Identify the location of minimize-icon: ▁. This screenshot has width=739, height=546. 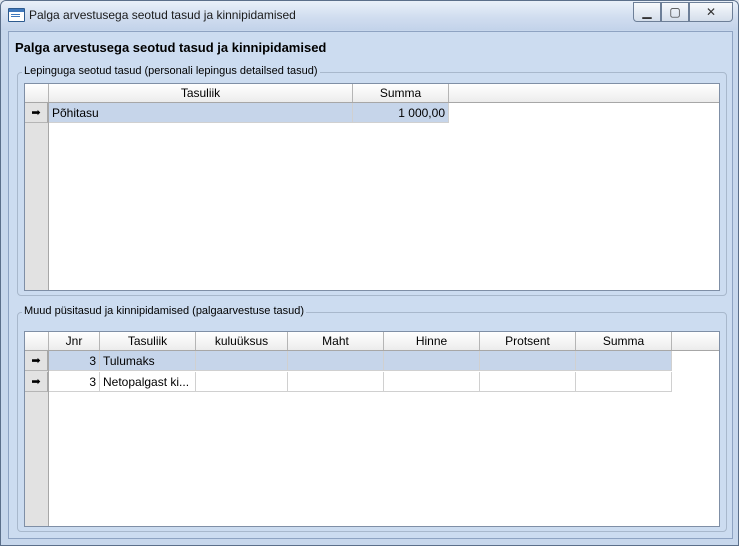
(647, 12).